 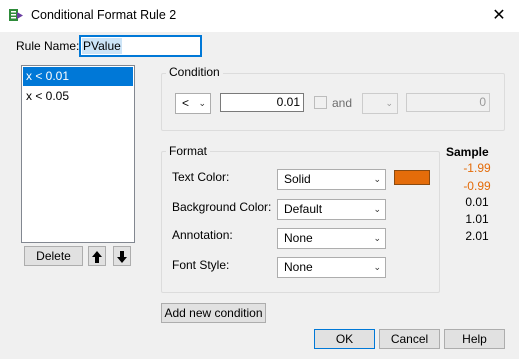 What do you see at coordinates (344, 339) in the screenshot?
I see `ok-button: OK` at bounding box center [344, 339].